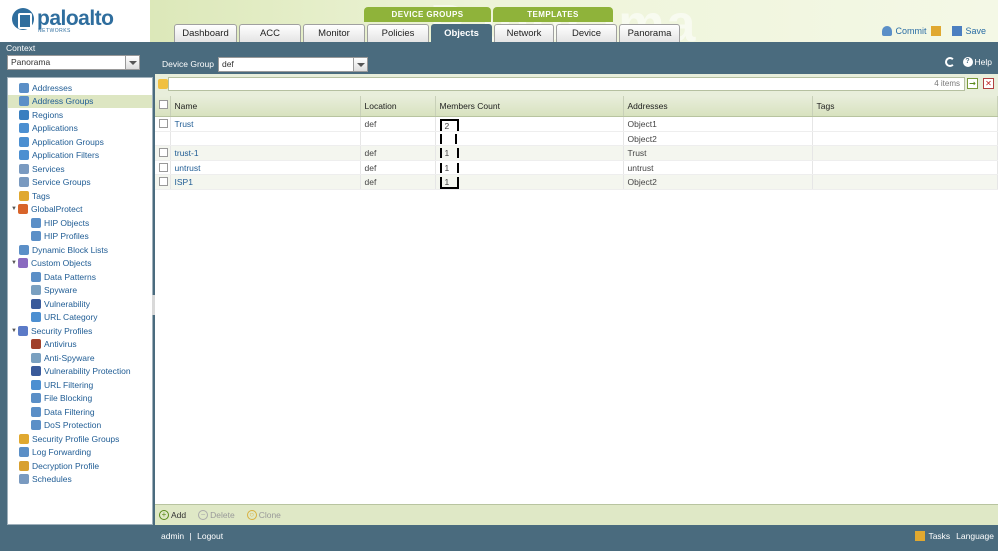 This screenshot has height=551, width=998. Describe the element at coordinates (80, 331) in the screenshot. I see `sidebar-item-security-profiles: ▼ Security Profiles` at that location.